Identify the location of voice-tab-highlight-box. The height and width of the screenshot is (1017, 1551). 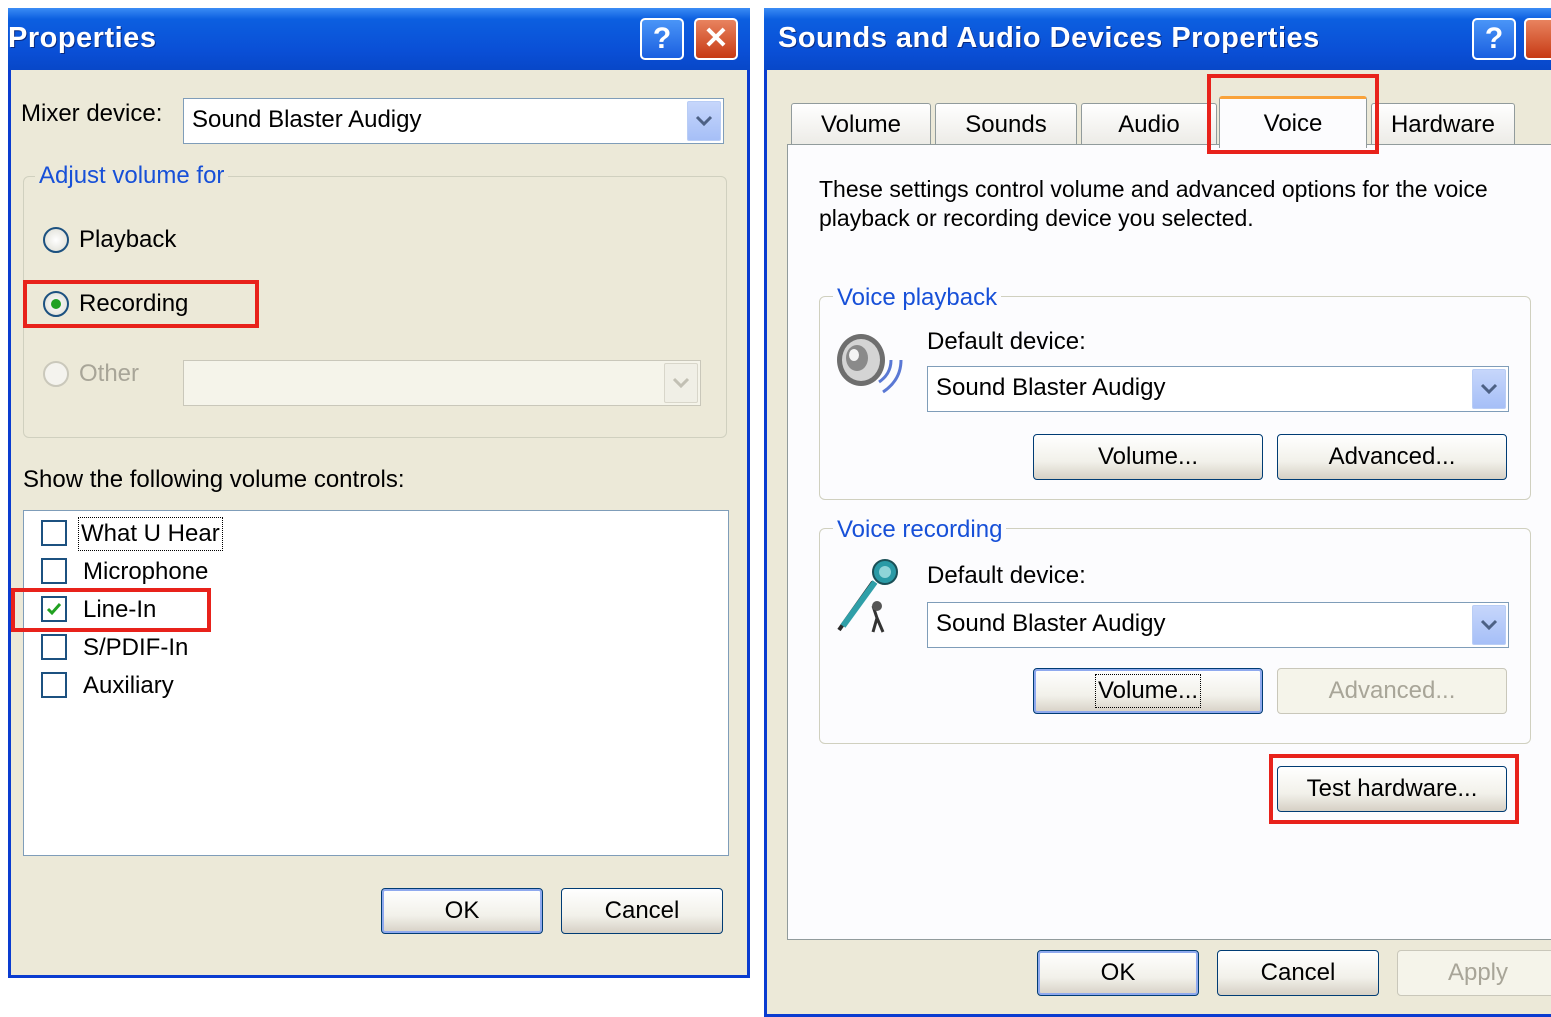
(1293, 114).